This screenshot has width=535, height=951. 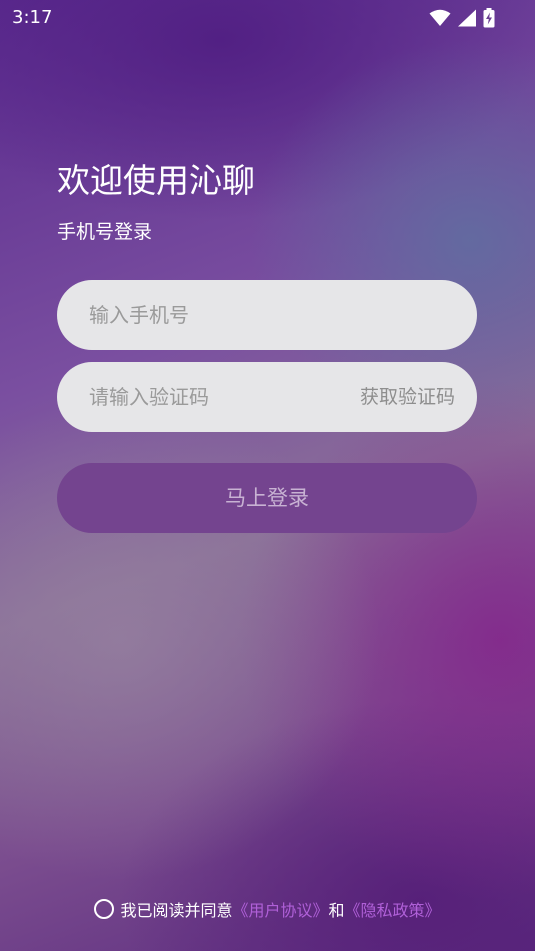 I want to click on agree-radio-icon, so click(x=104, y=909).